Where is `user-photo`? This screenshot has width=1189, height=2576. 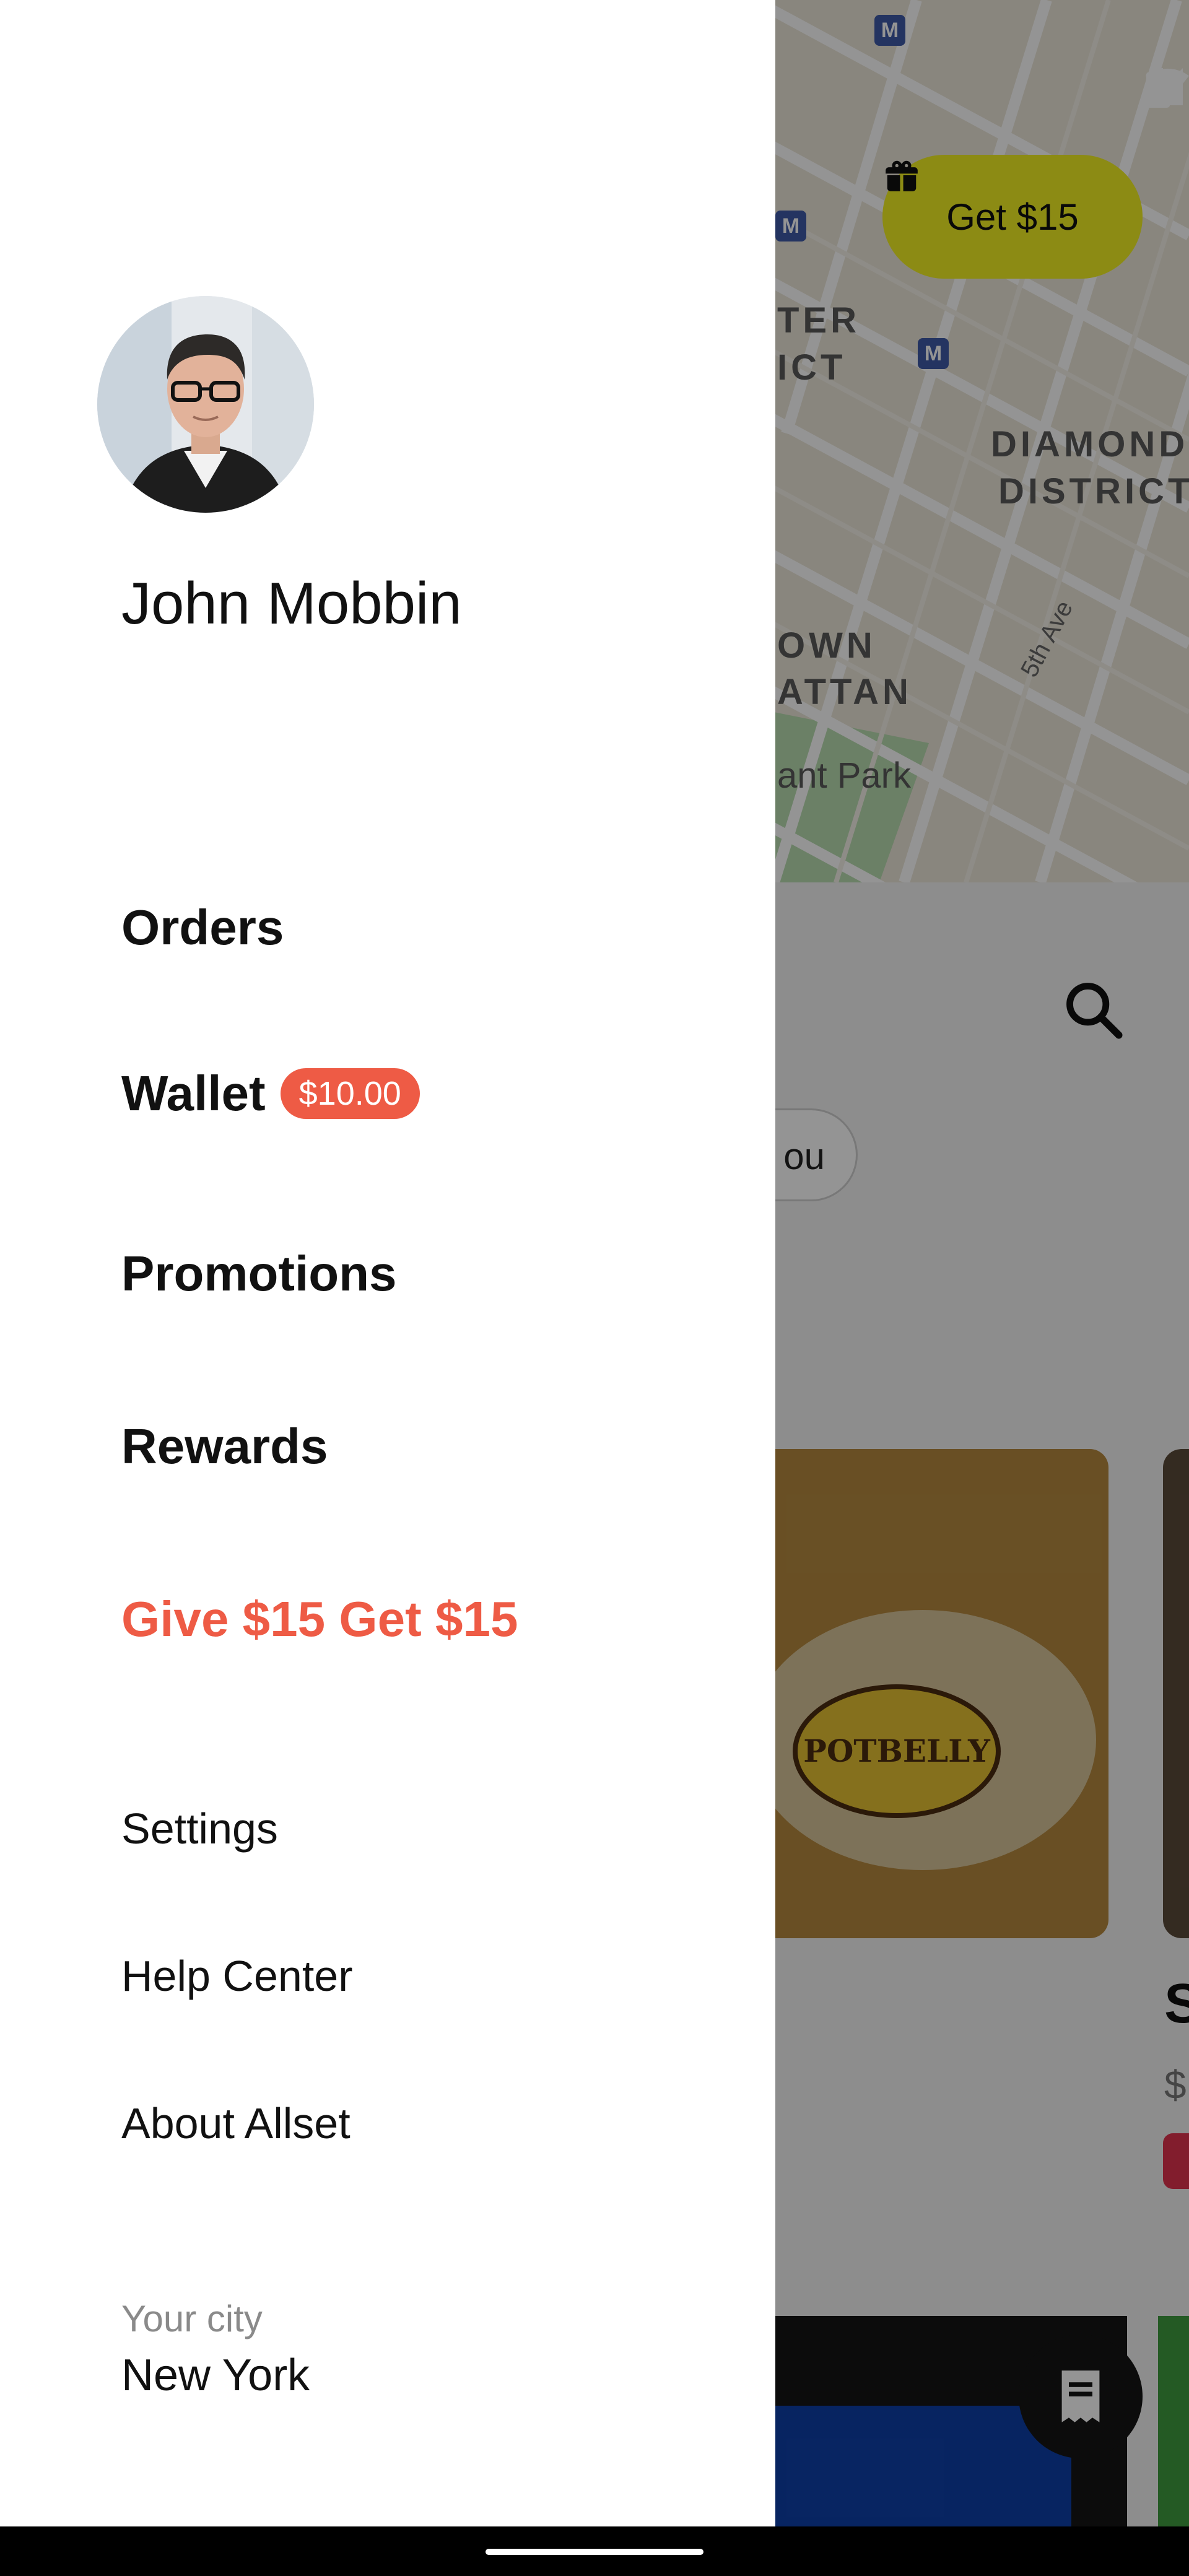
user-photo is located at coordinates (205, 404).